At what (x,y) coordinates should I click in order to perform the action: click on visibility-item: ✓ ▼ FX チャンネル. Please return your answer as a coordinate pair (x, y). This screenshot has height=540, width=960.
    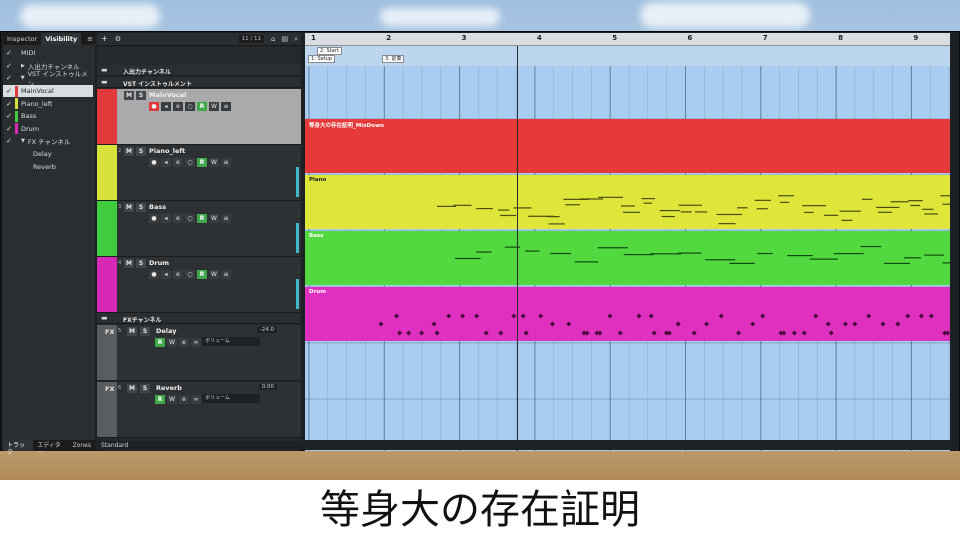
    Looking at the image, I should click on (48, 141).